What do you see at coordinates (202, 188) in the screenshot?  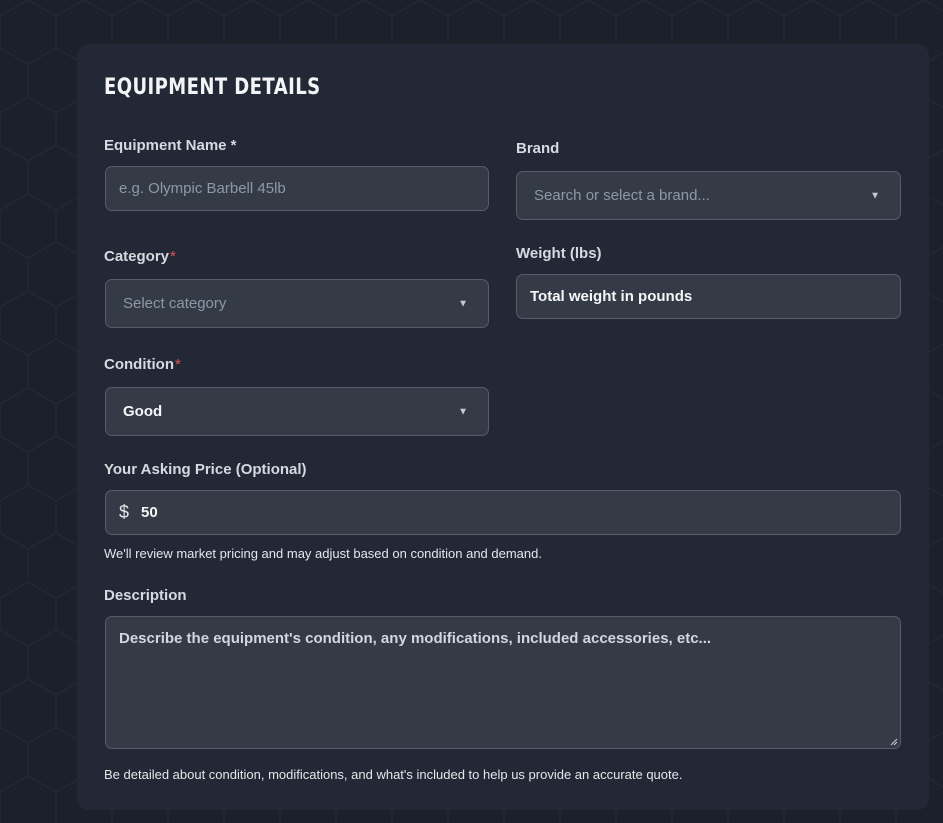 I see `equipment-name-placeholder: e.g. Olympic Barbell 45lb` at bounding box center [202, 188].